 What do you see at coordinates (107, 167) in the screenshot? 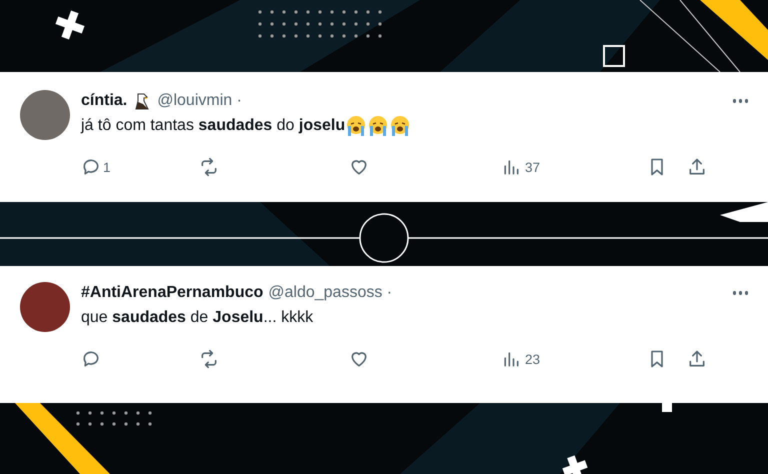
I see `reply-count: 1` at bounding box center [107, 167].